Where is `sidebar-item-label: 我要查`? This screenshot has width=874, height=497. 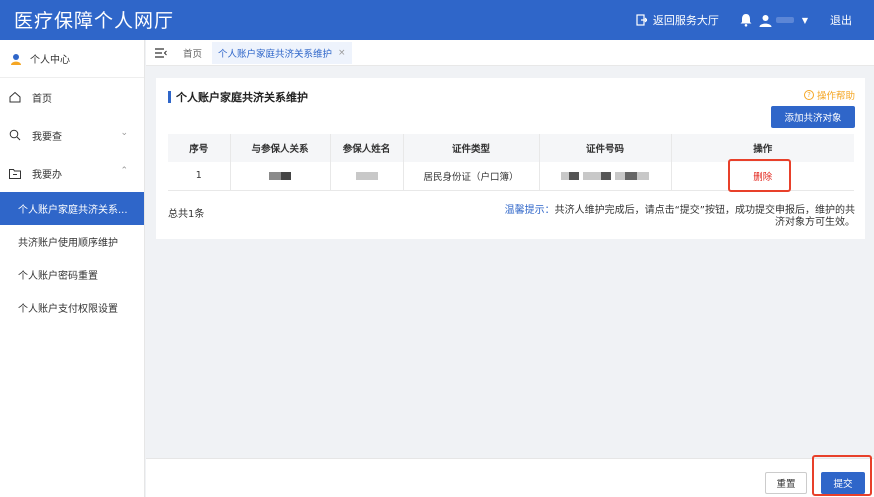
sidebar-item-label: 我要查 is located at coordinates (47, 137).